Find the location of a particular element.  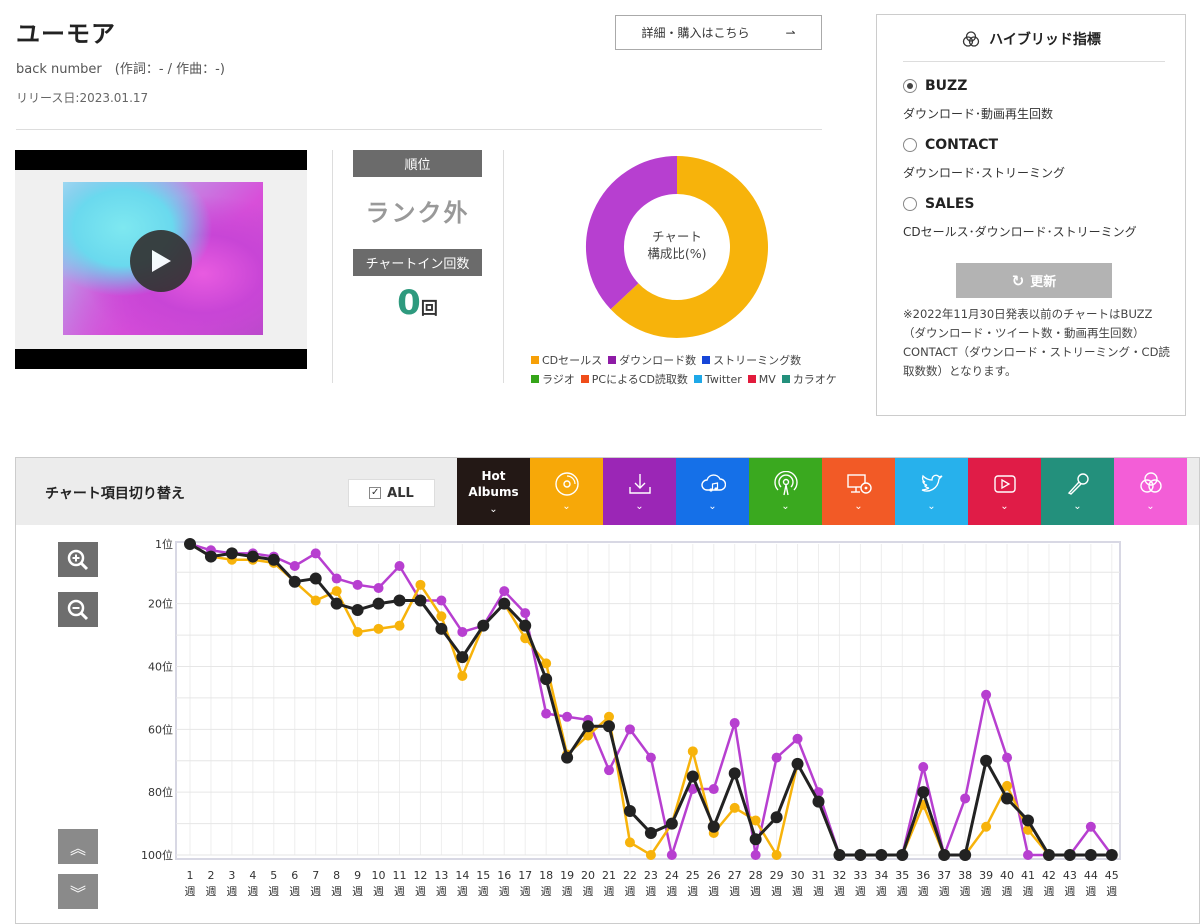

update-button: ↻ 更新 is located at coordinates (1034, 280).